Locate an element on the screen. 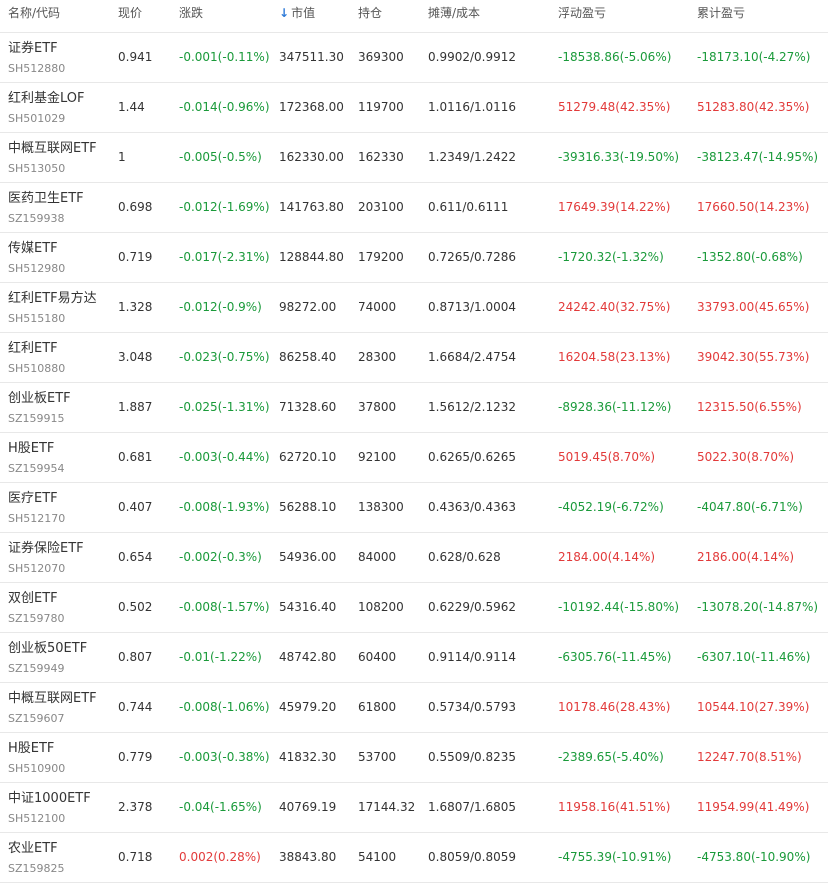 The image size is (828, 884). holding-cost: 0.9114/0.9114 is located at coordinates (472, 657).